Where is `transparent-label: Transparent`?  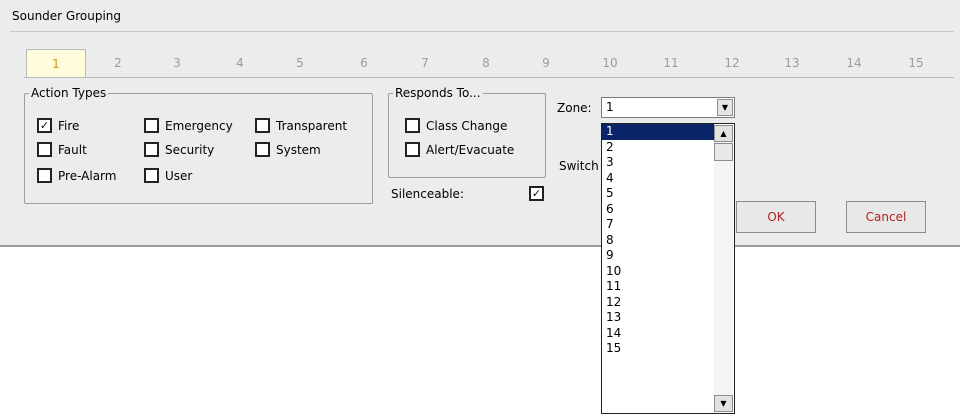 transparent-label: Transparent is located at coordinates (312, 125).